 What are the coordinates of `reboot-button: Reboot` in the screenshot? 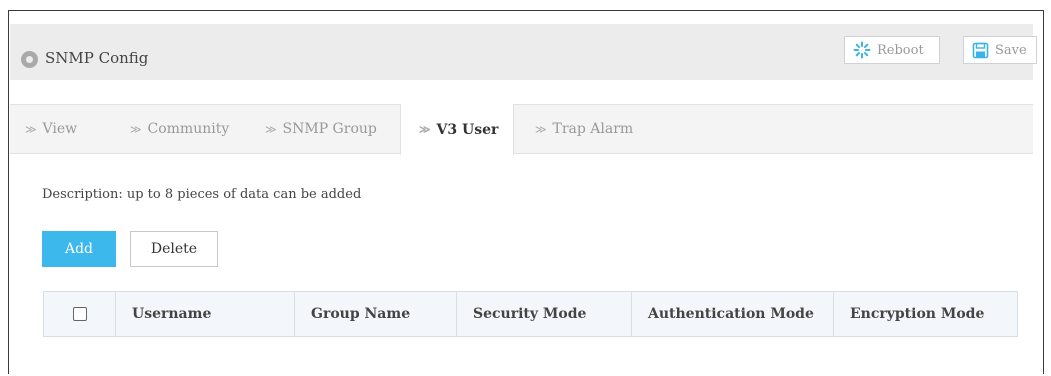 It's located at (892, 50).